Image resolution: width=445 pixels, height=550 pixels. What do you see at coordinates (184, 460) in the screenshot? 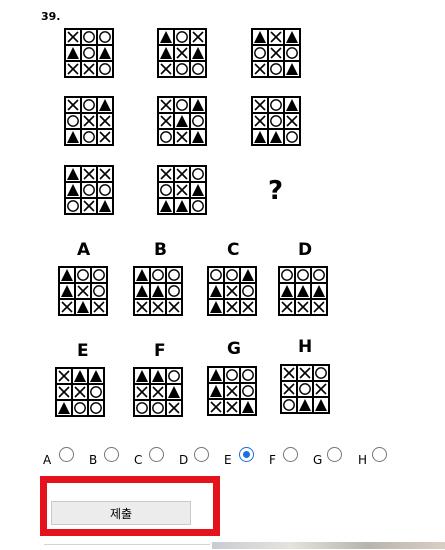
I see `radio-label-d: D` at bounding box center [184, 460].